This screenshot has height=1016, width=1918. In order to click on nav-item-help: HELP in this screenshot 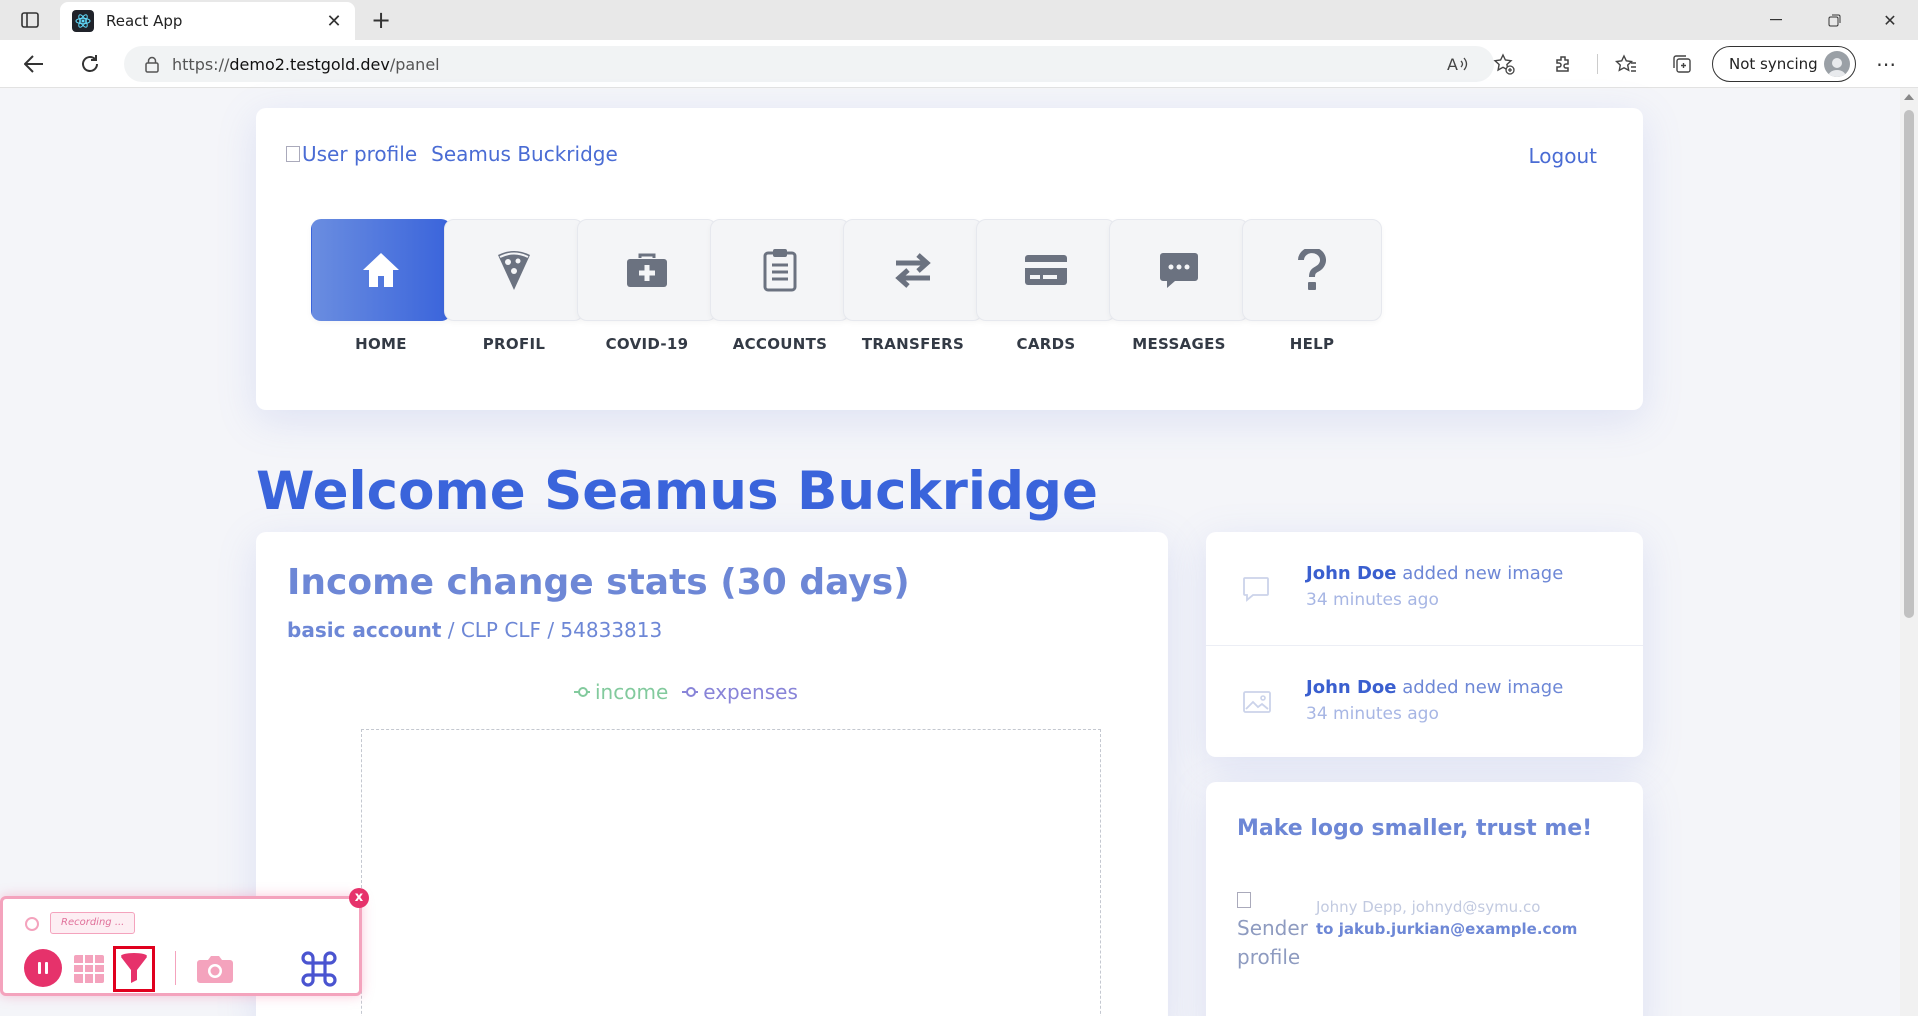, I will do `click(1312, 286)`.